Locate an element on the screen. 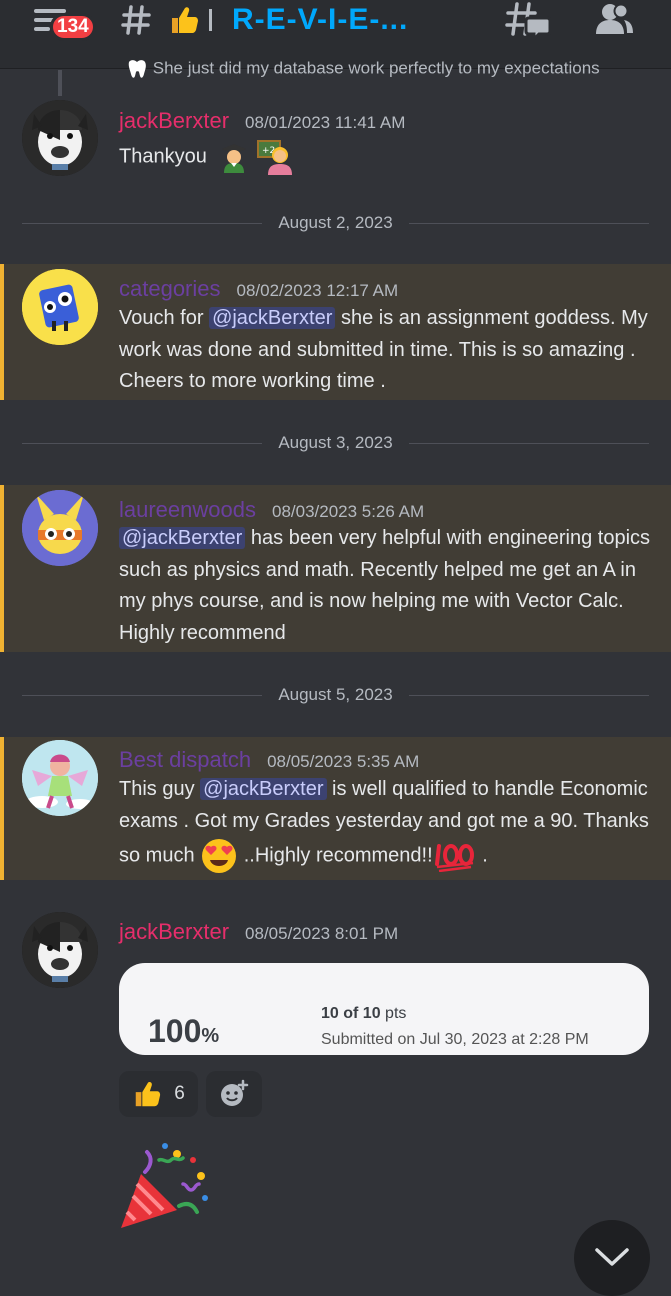 The image size is (671, 1296). score-value: 100 is located at coordinates (175, 1031).